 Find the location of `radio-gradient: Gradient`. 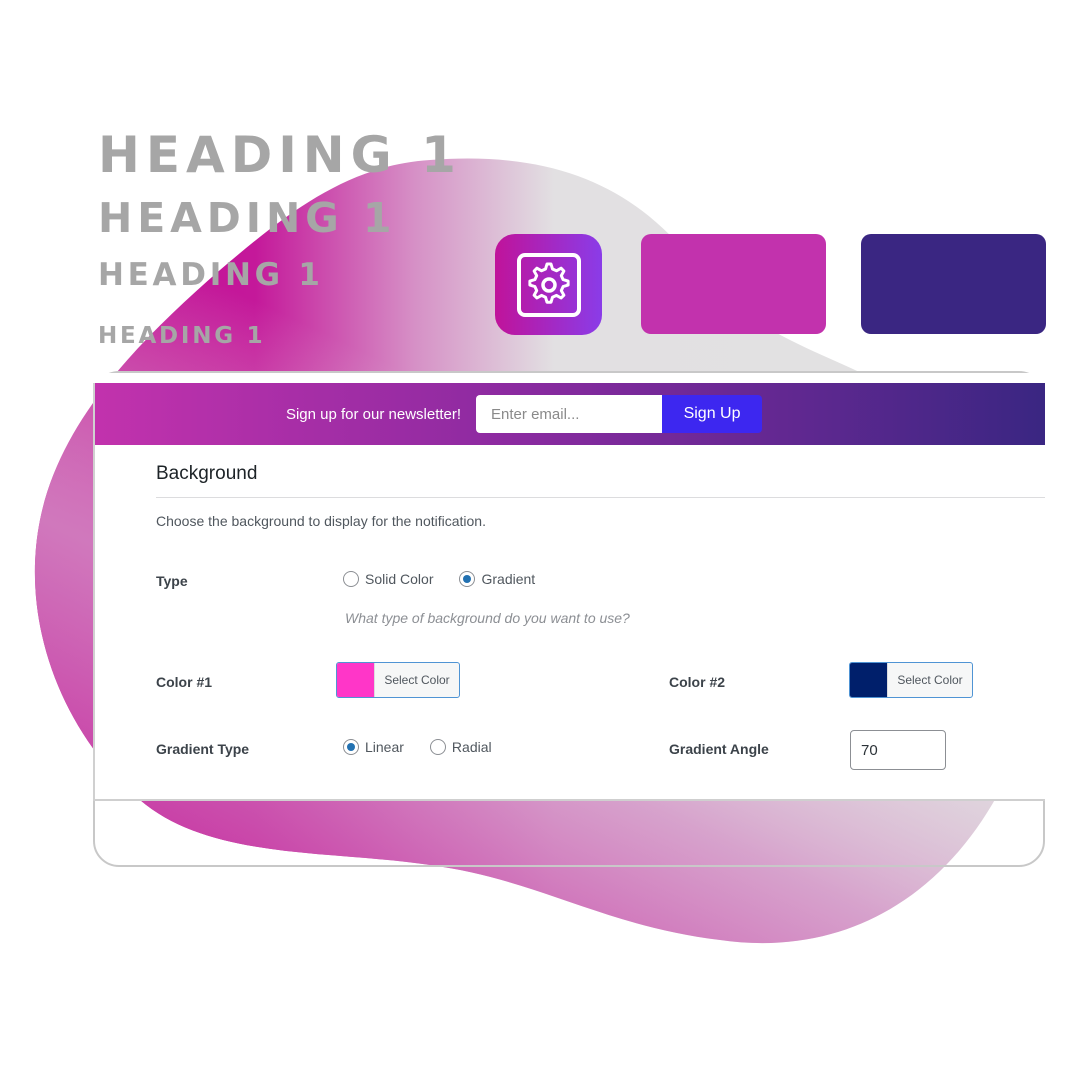

radio-gradient: Gradient is located at coordinates (497, 579).